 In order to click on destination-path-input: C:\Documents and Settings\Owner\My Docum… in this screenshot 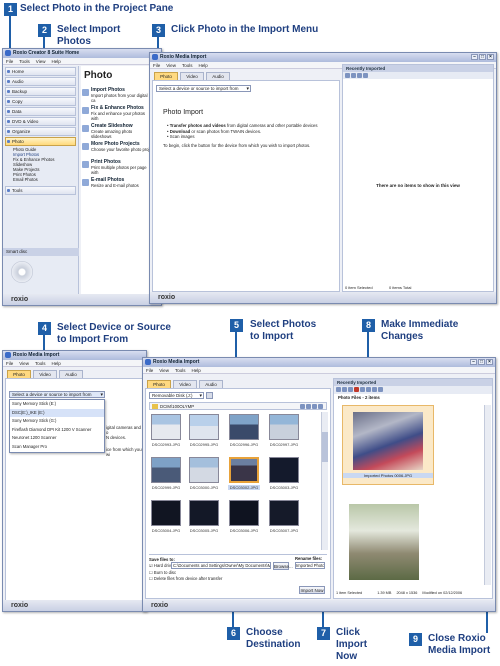, I will do `click(221, 565)`.